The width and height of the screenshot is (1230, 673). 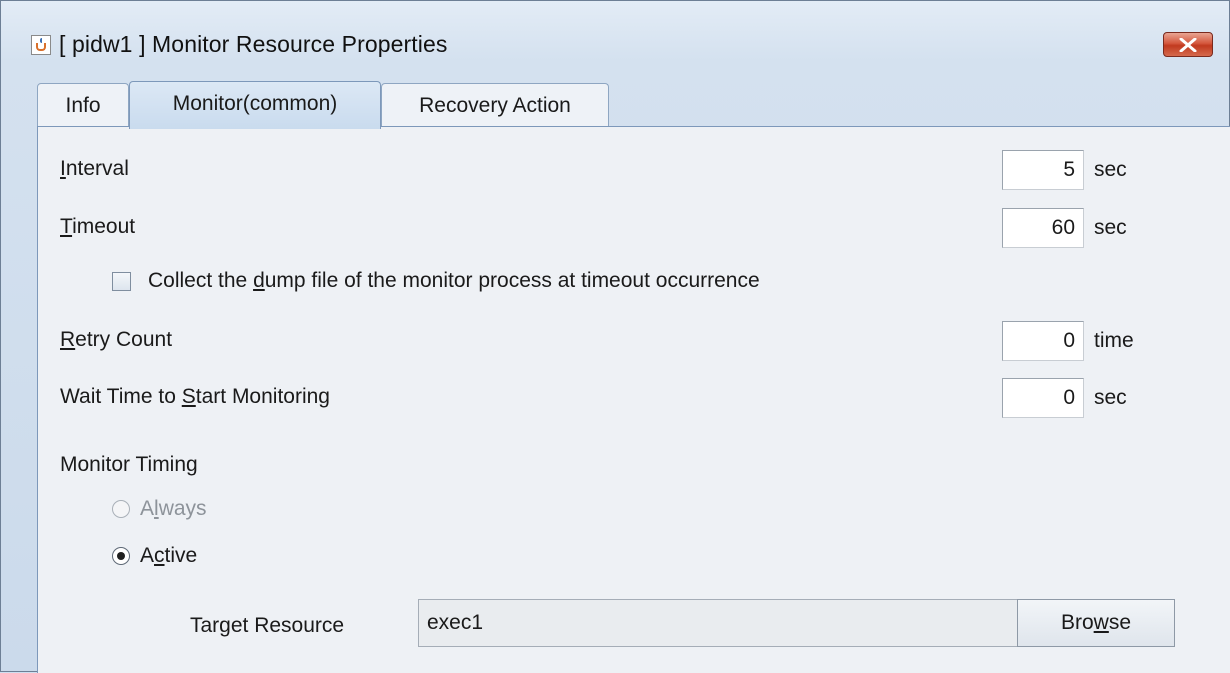 I want to click on close-button, so click(x=1188, y=44).